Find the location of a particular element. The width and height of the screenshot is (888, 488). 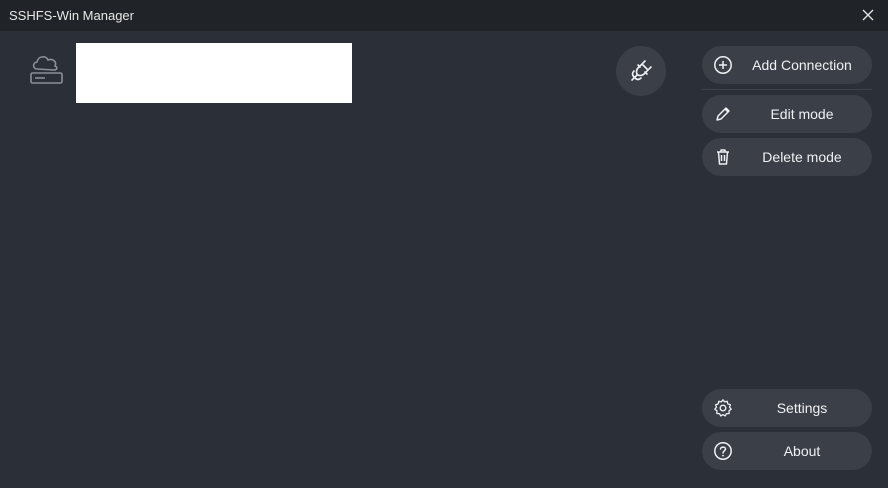

pencil-icon is located at coordinates (723, 114).